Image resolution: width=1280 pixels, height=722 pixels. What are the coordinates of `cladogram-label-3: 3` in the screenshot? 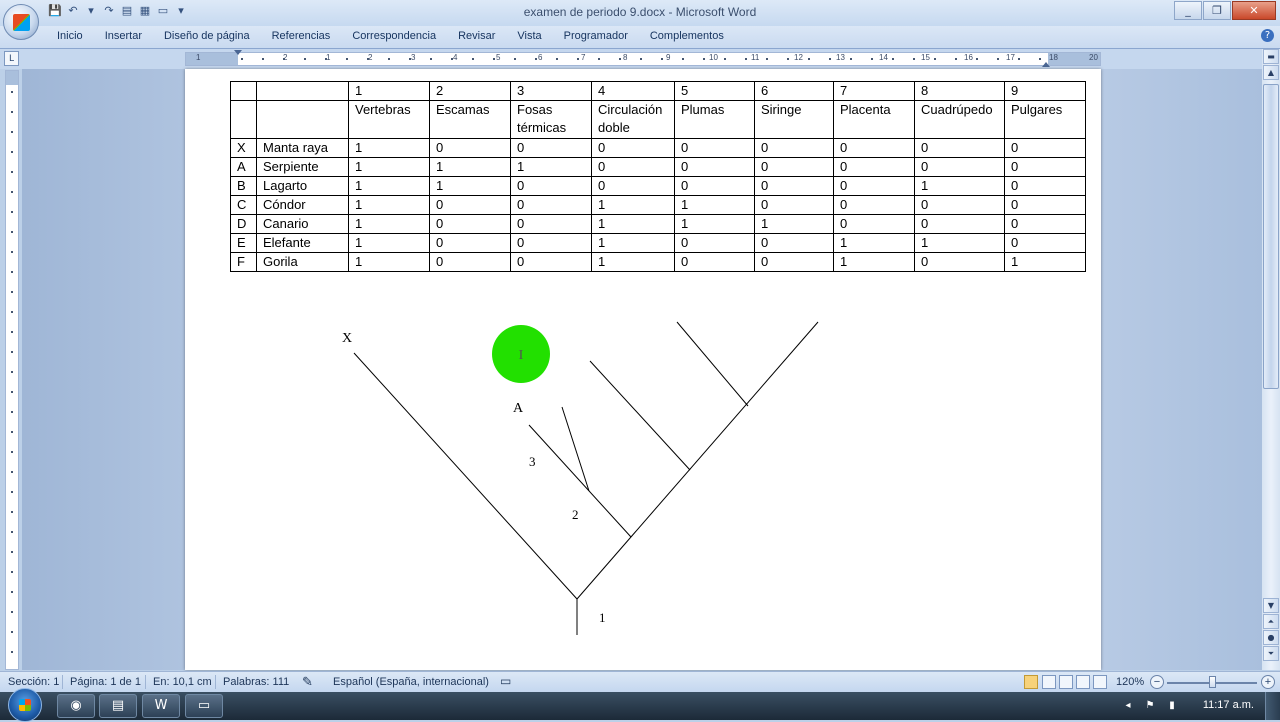 It's located at (532, 461).